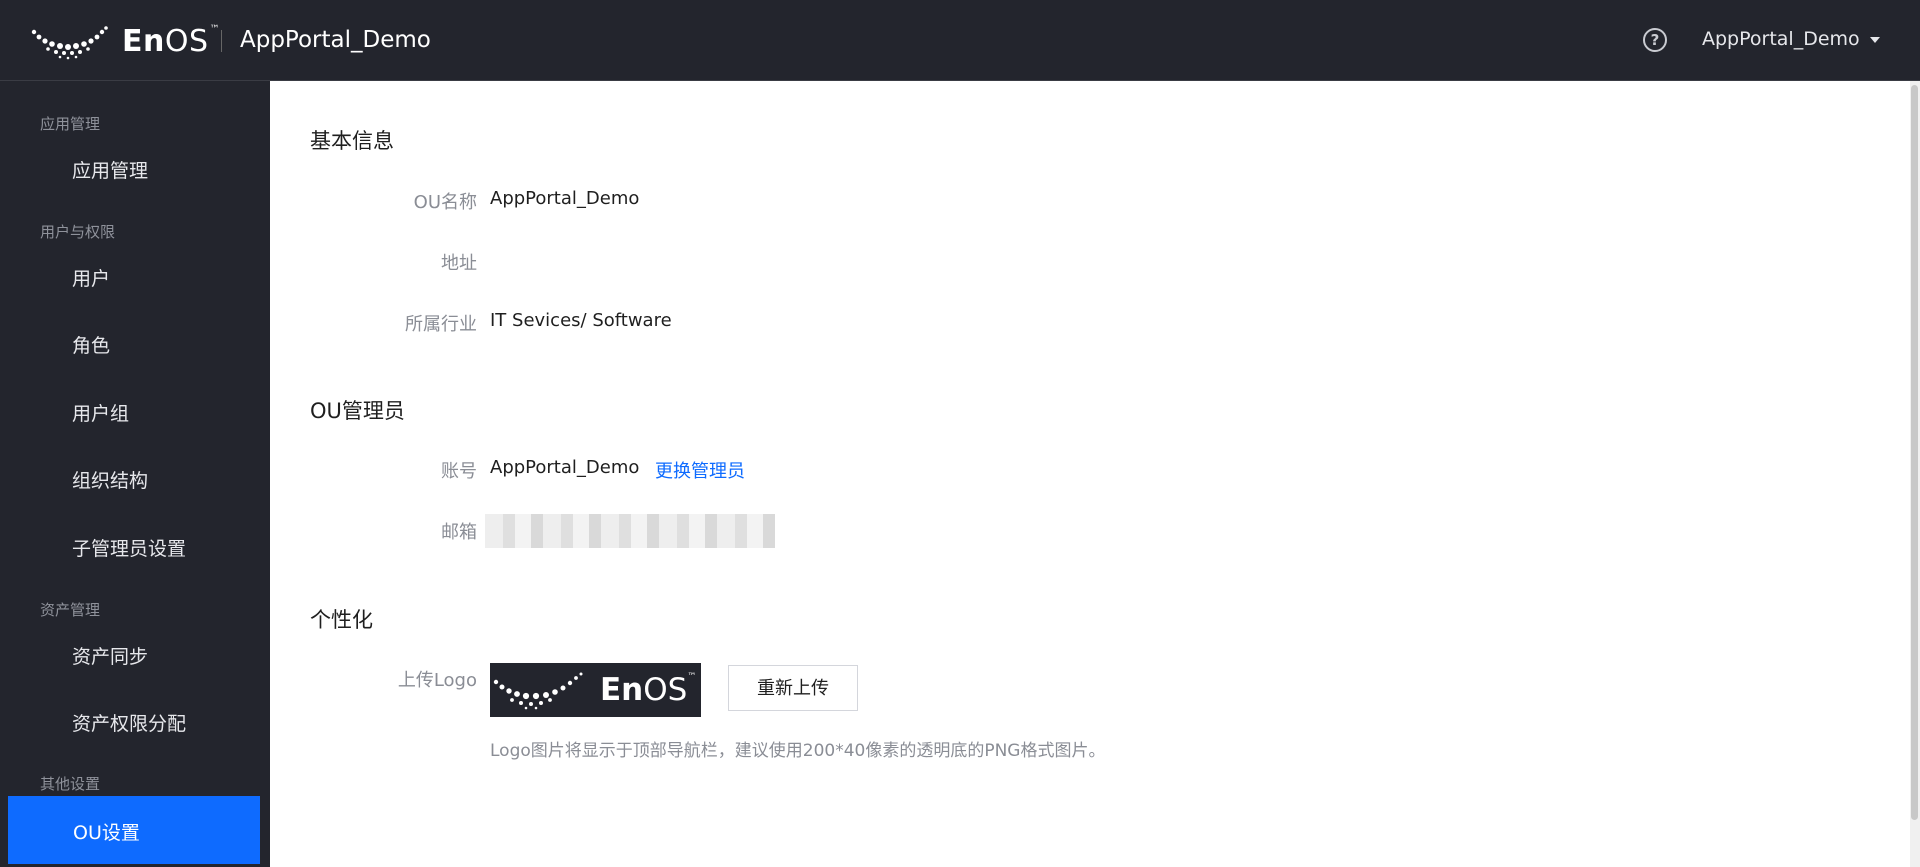 The height and width of the screenshot is (867, 1920). What do you see at coordinates (171, 41) in the screenshot?
I see `logo-wordmark: EnOS™` at bounding box center [171, 41].